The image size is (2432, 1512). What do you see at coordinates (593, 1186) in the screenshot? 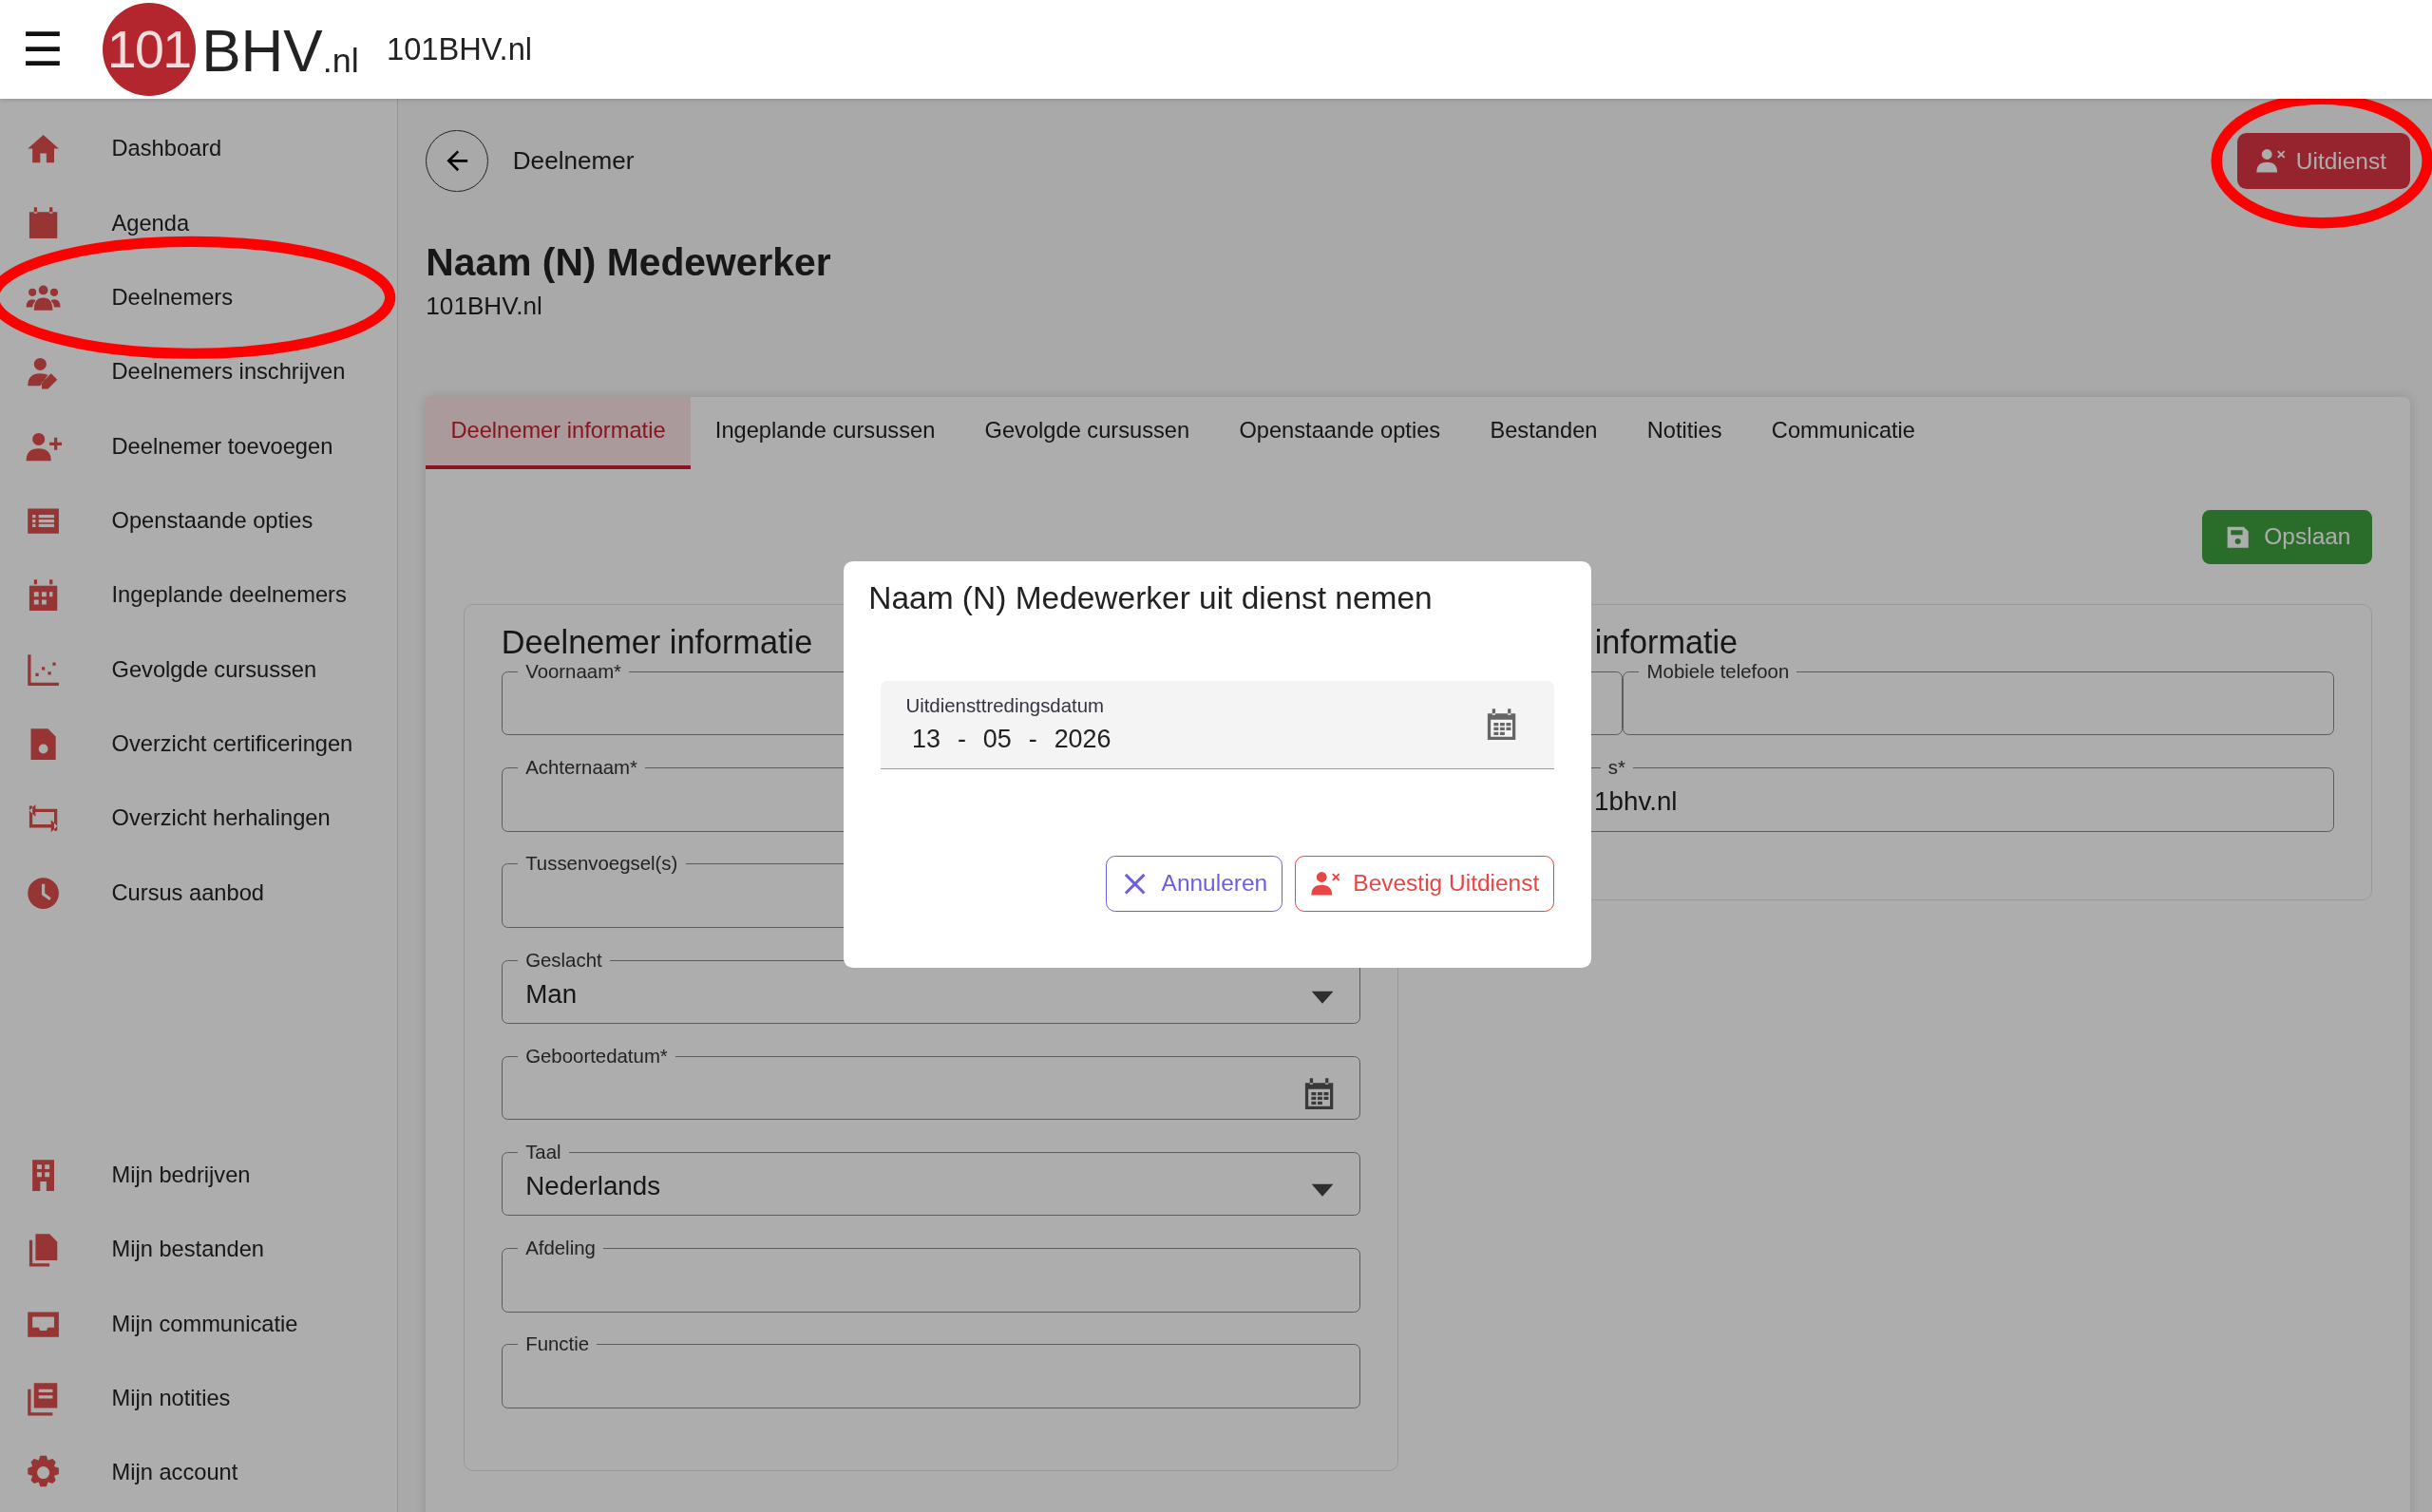
I see `field-value: Nederlands` at bounding box center [593, 1186].